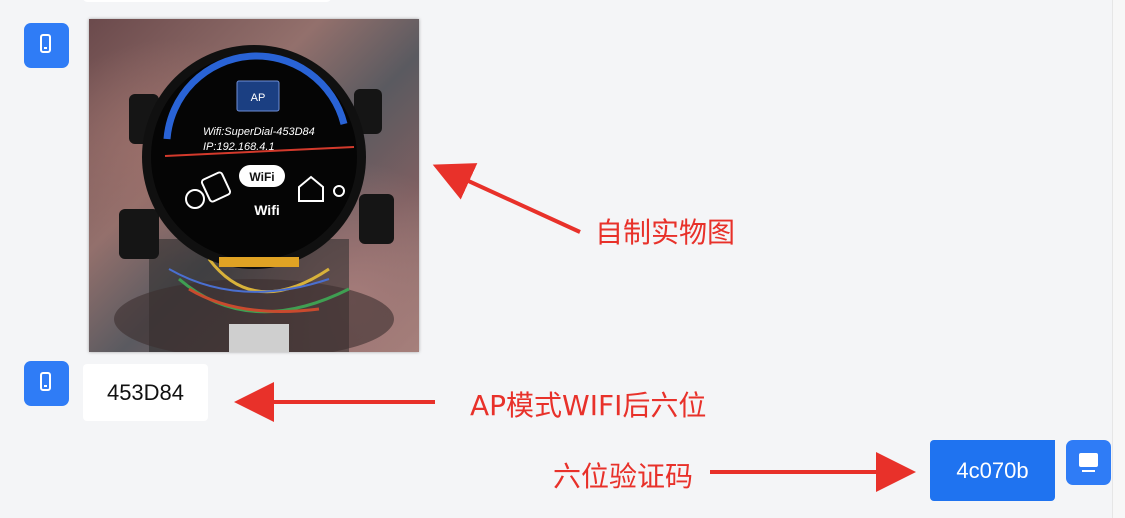 This screenshot has height=518, width=1125. I want to click on arrow-to-photo, so click(506, 198).